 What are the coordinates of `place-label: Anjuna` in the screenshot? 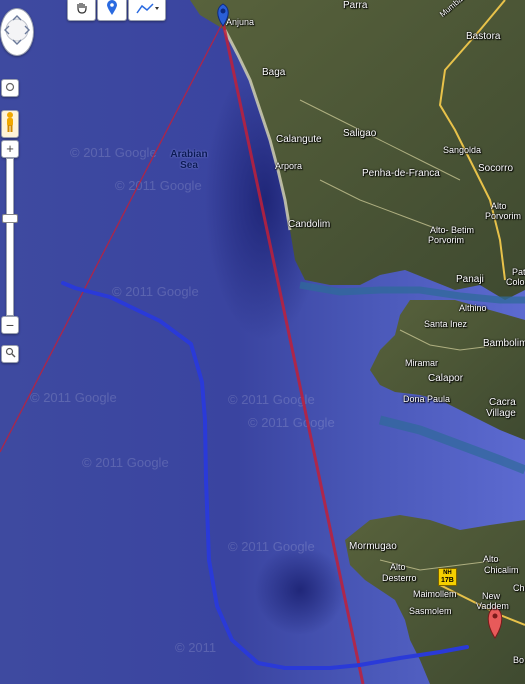 It's located at (240, 22).